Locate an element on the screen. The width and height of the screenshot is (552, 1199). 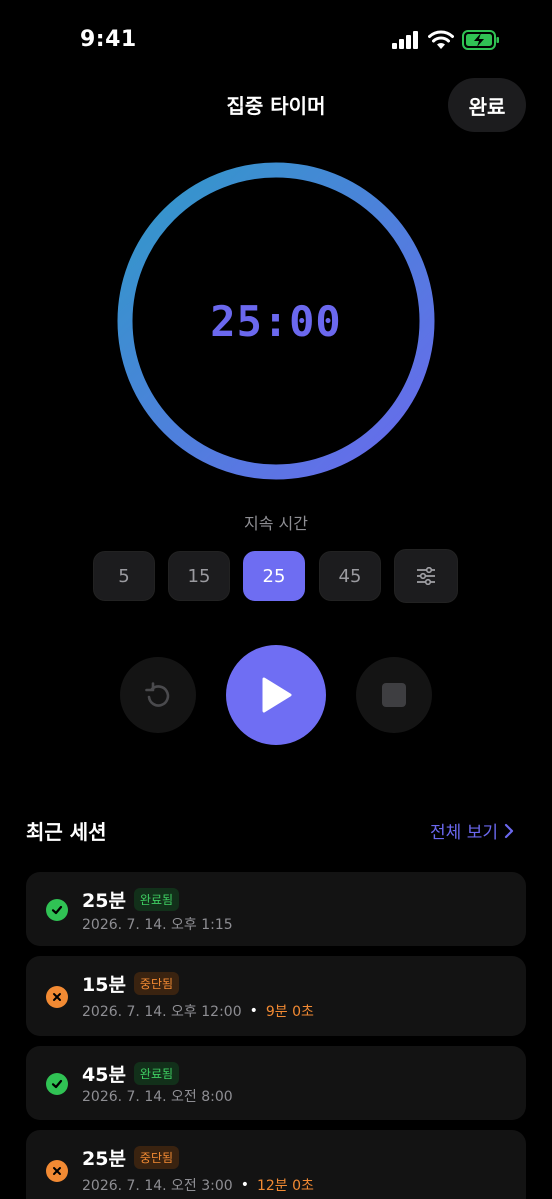
custom-duration-button is located at coordinates (426, 576).